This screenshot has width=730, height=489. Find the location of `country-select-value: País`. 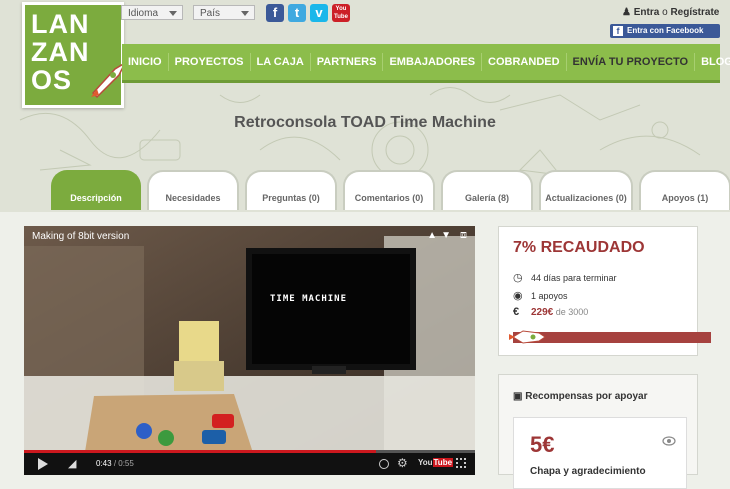

country-select-value: País is located at coordinates (210, 13).